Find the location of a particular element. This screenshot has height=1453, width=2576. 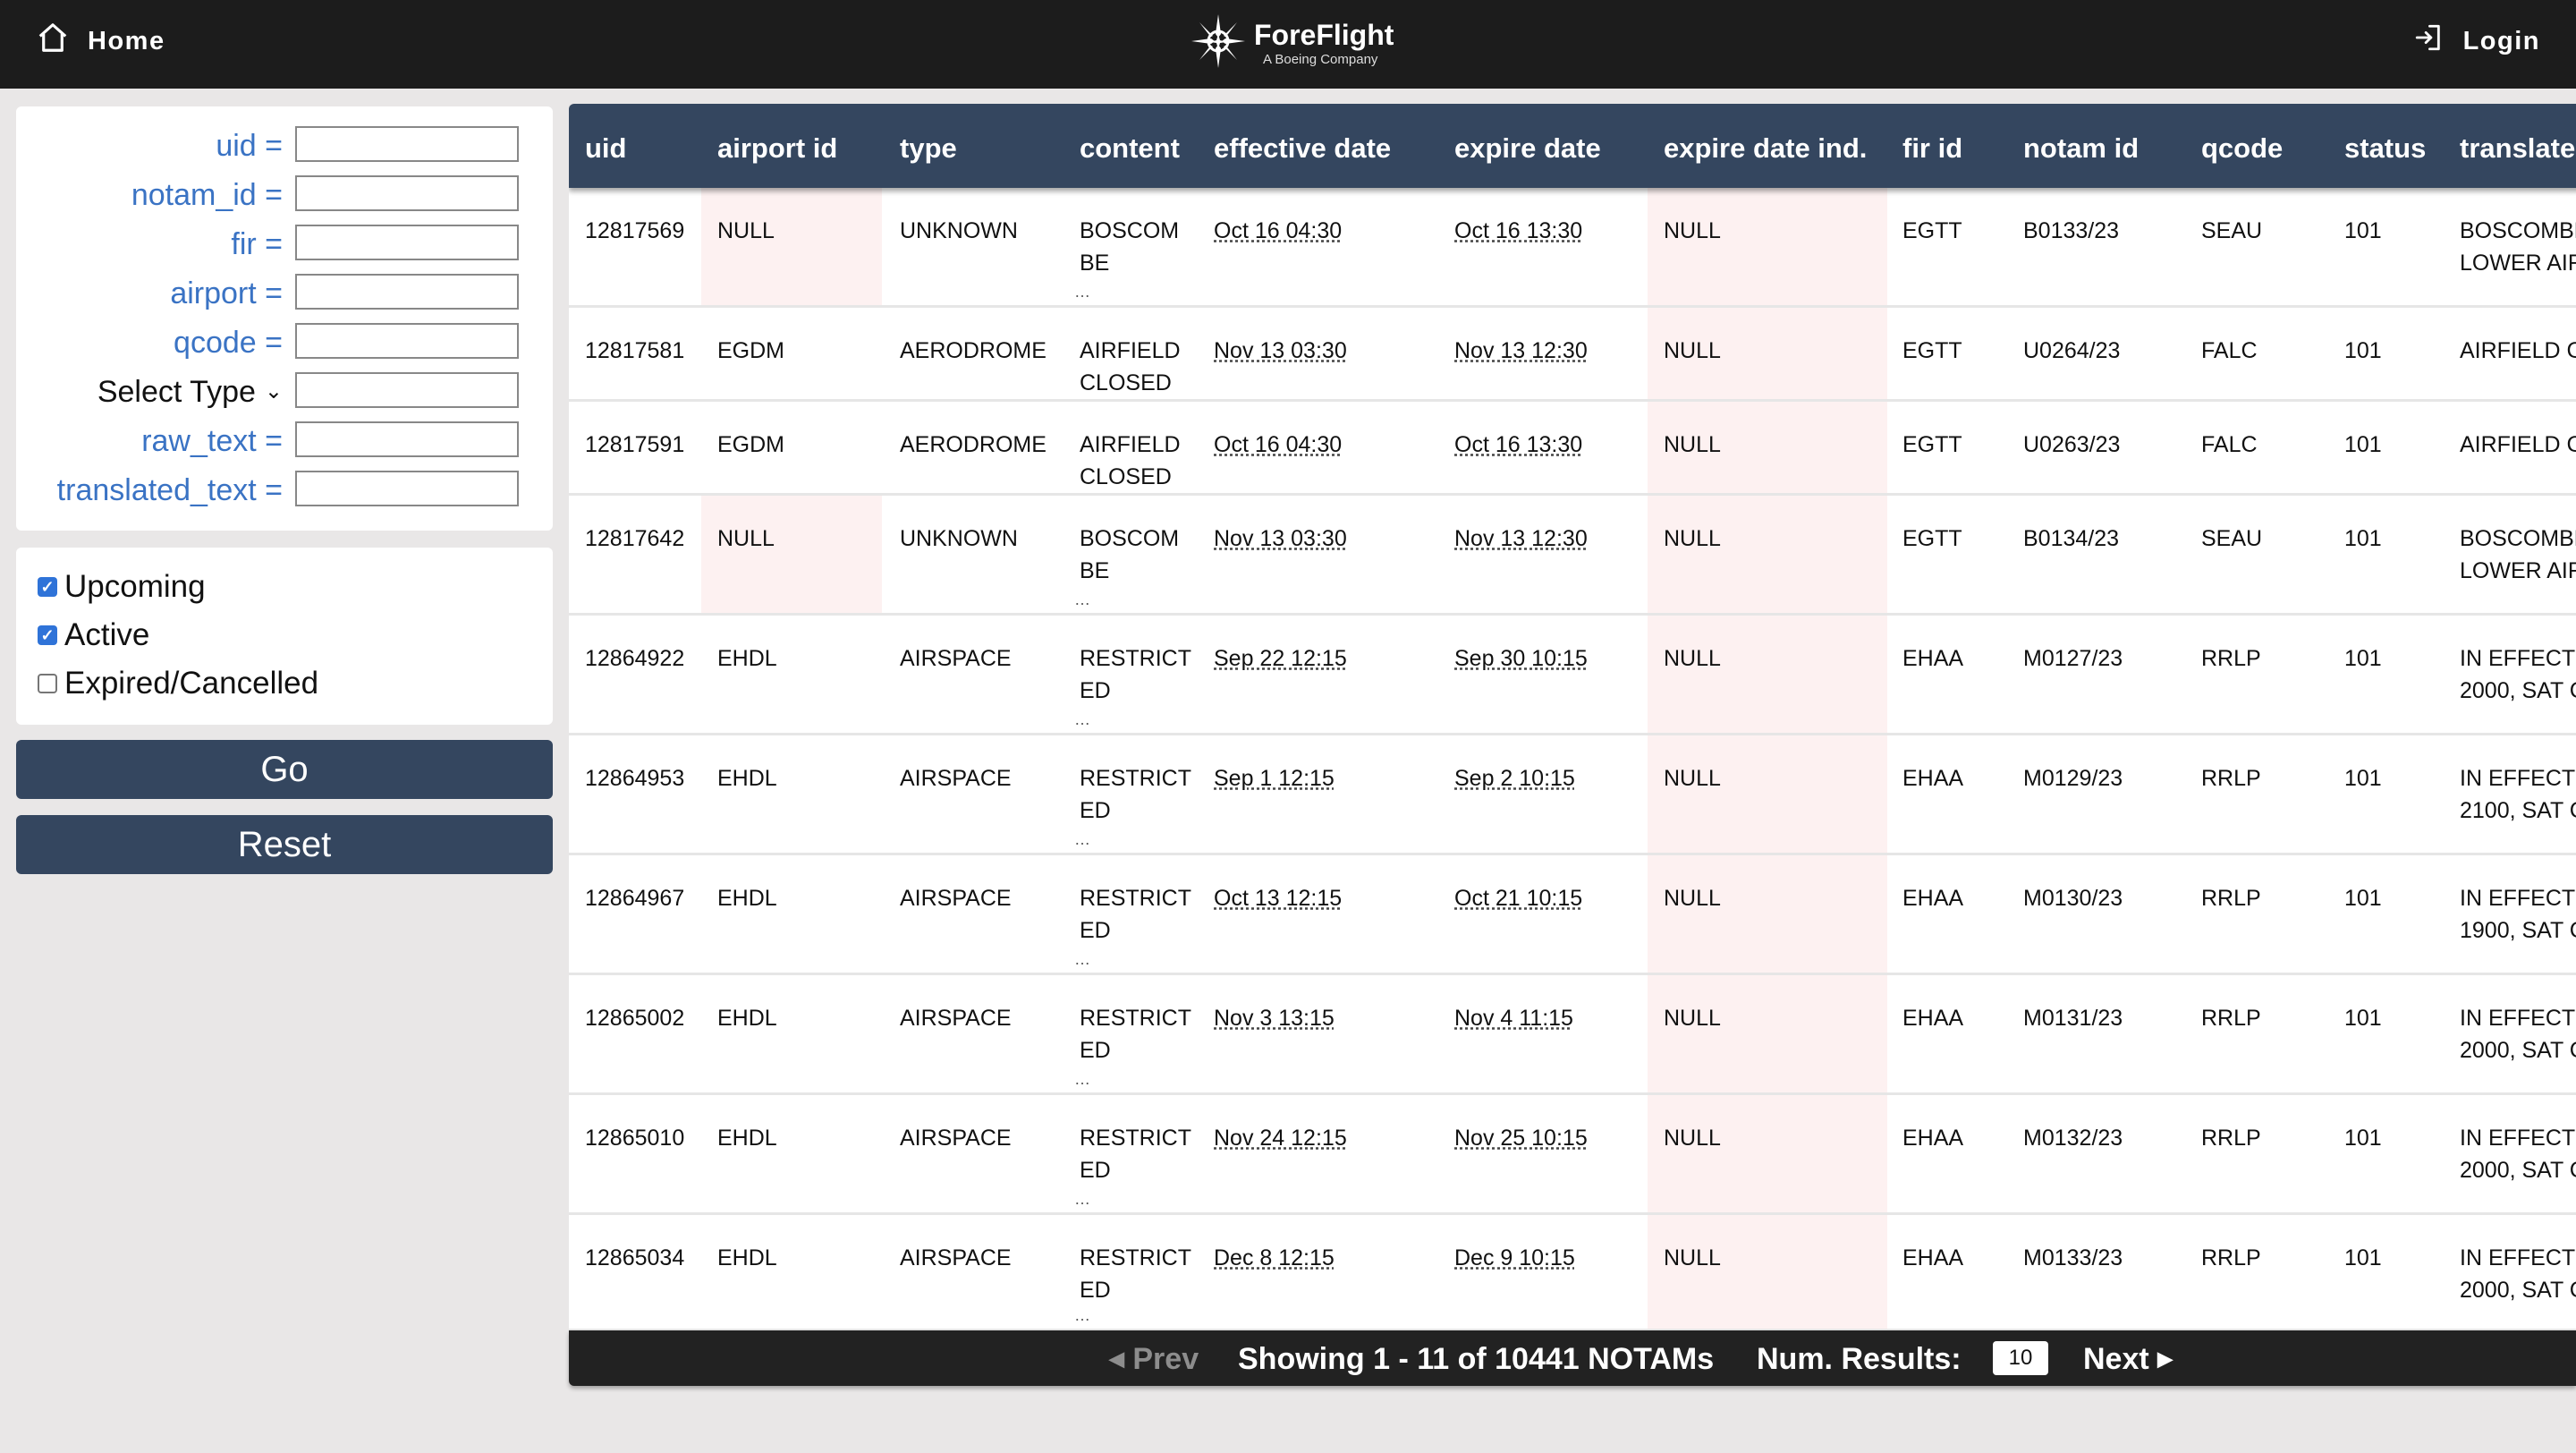

cell-expire: Oct 21 10:15 is located at coordinates (1518, 898).